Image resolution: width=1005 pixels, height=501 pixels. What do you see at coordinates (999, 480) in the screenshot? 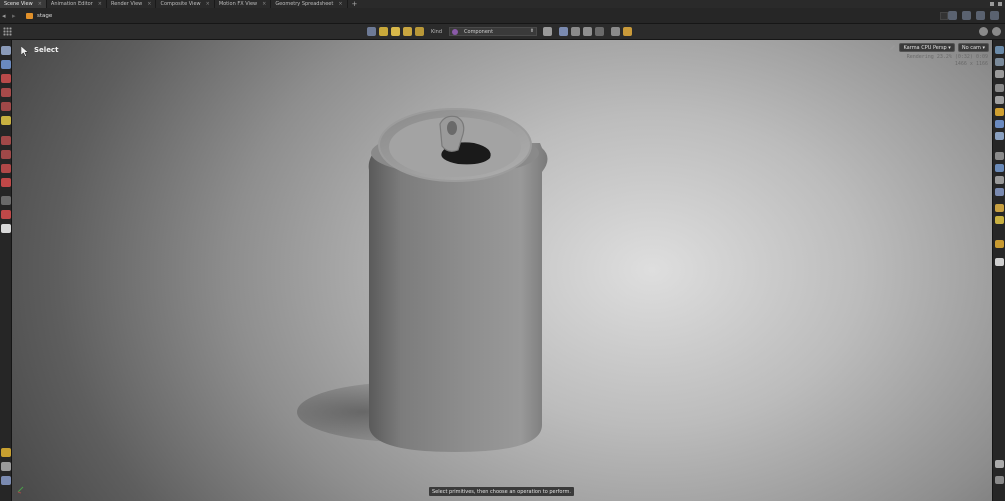
I see `bottom-display-icon` at bounding box center [999, 480].